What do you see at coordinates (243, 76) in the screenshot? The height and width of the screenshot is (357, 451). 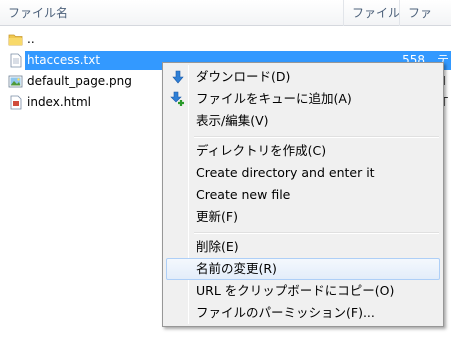 I see `menu-item-label: ダウンロード(D)` at bounding box center [243, 76].